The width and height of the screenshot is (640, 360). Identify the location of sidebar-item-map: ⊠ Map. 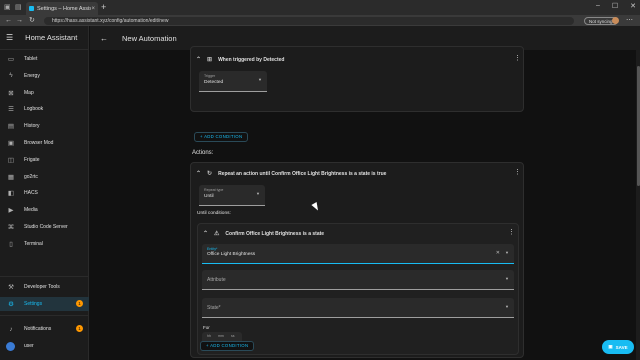
(44, 93).